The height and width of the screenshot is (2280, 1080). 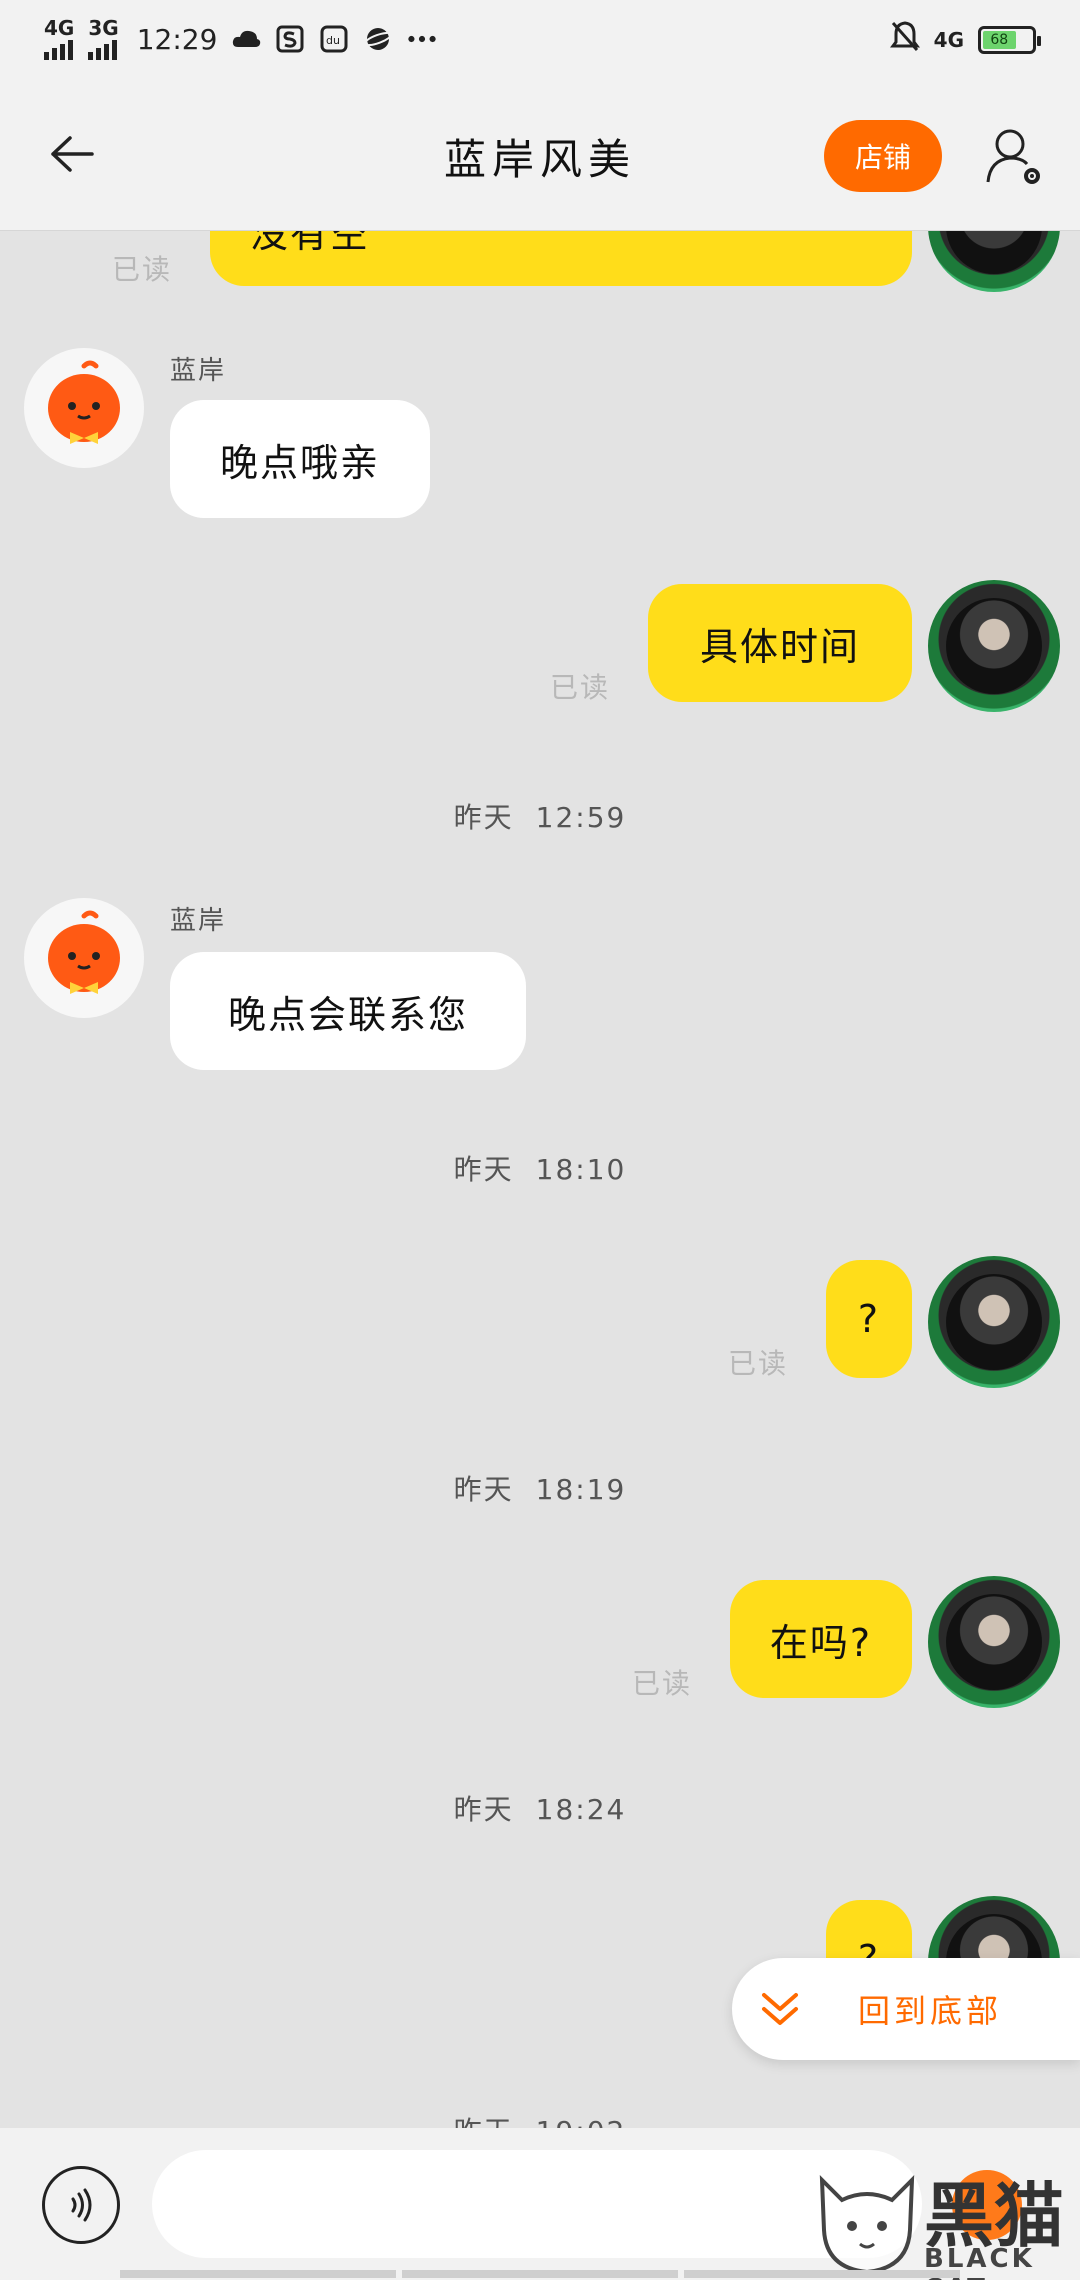 I want to click on signal1-label: 4G, so click(x=59, y=28).